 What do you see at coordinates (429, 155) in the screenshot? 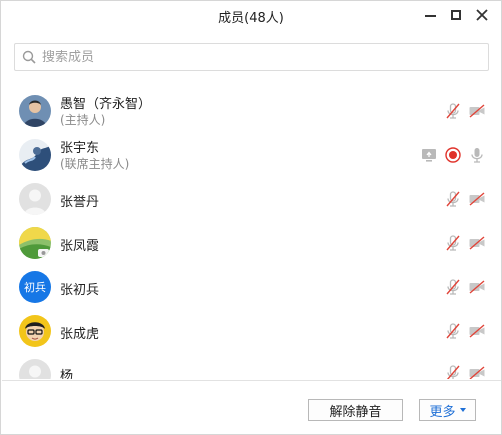
I see `screen-share-icon` at bounding box center [429, 155].